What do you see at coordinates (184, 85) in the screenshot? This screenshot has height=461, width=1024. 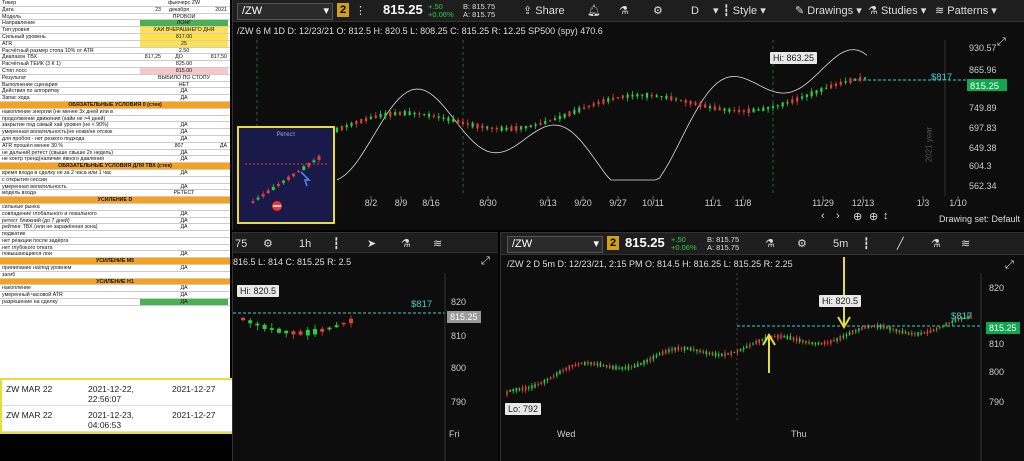 I see `row-value: НЕТ` at bounding box center [184, 85].